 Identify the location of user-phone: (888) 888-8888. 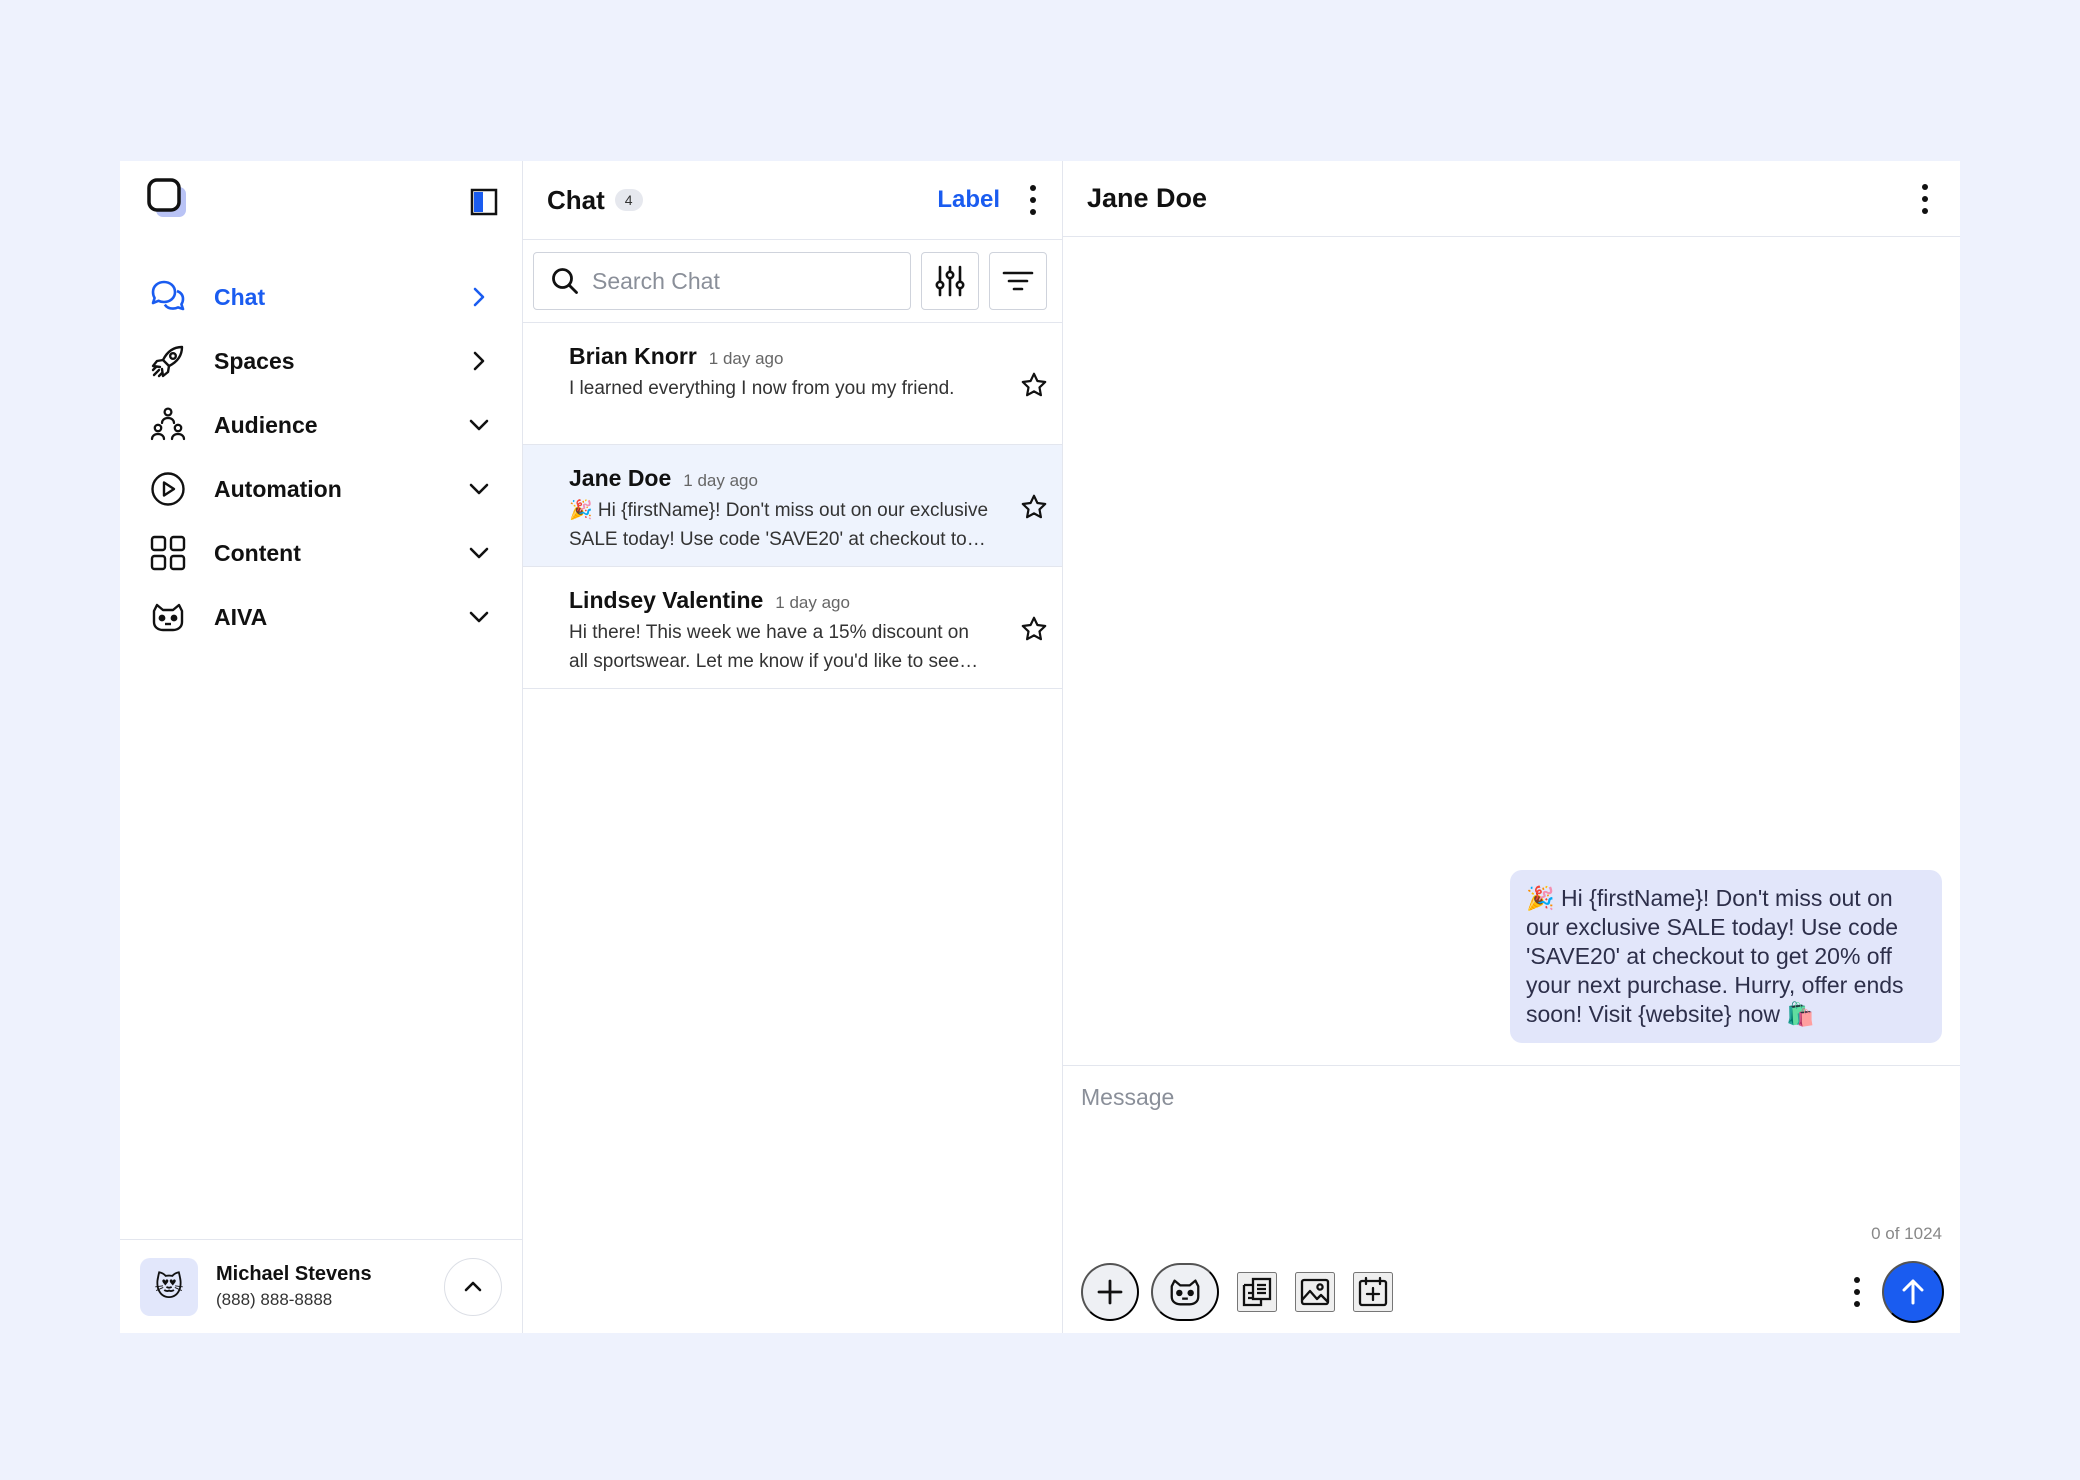
(274, 1299).